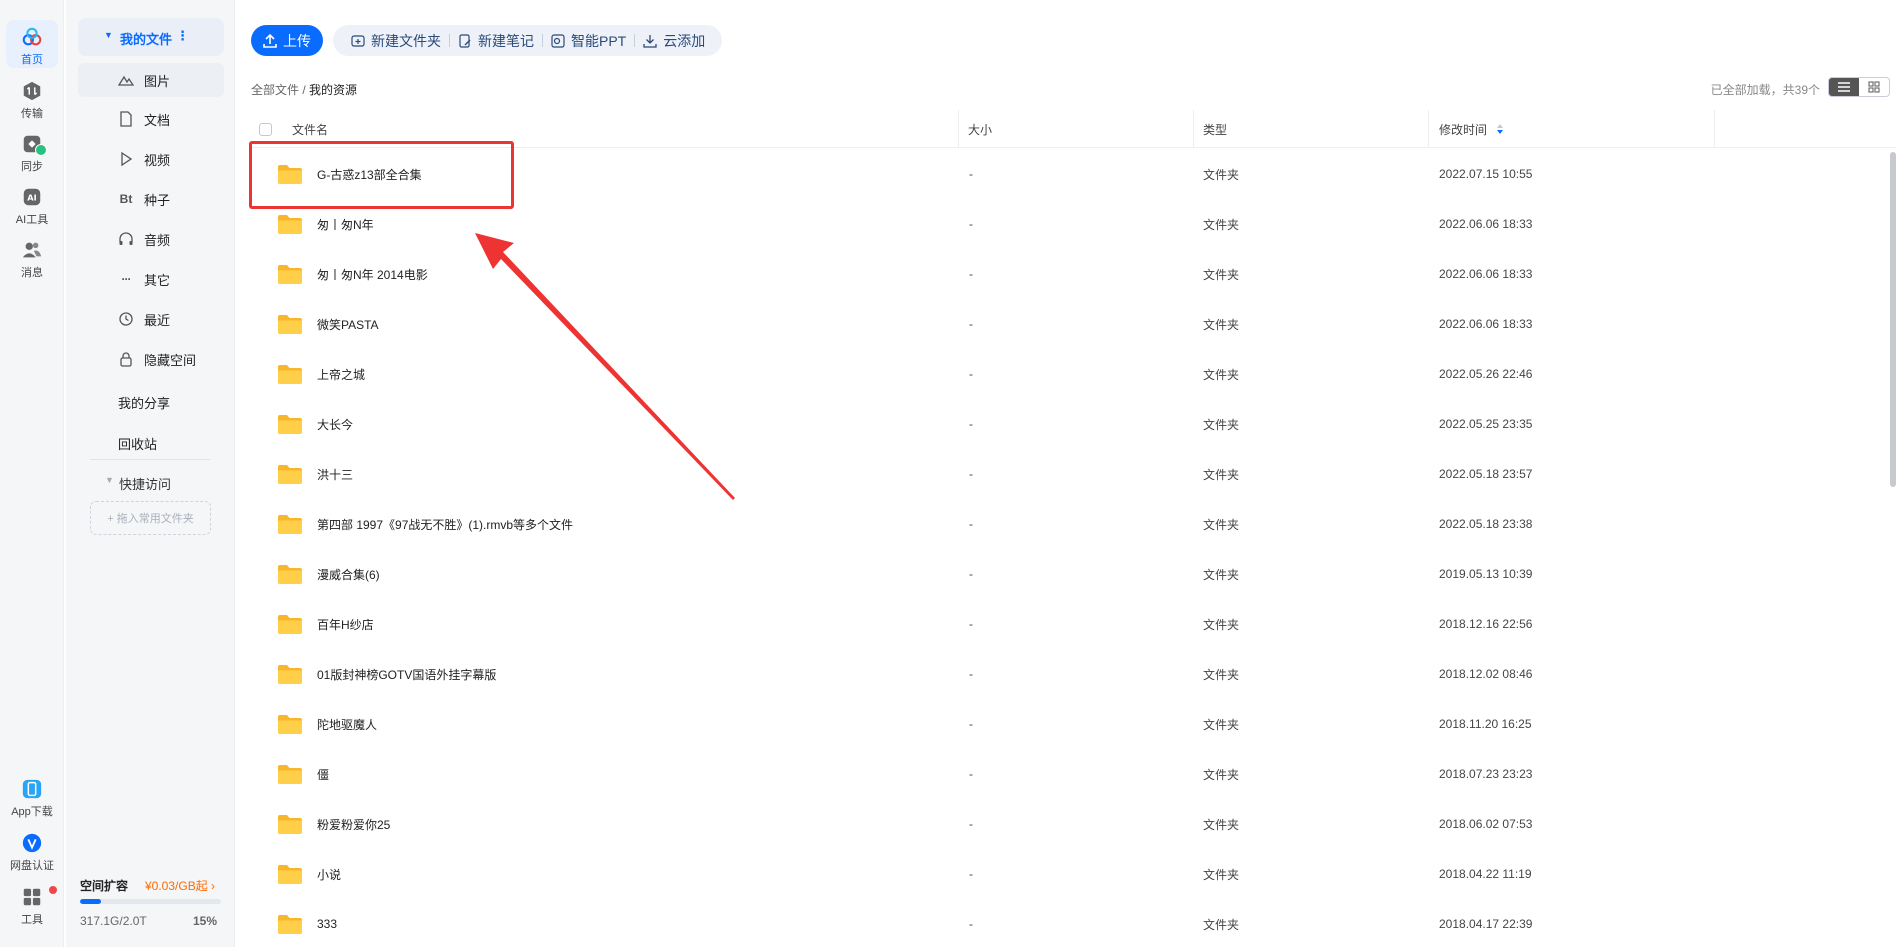 This screenshot has width=1896, height=947. I want to click on file-name: 小说, so click(329, 874).